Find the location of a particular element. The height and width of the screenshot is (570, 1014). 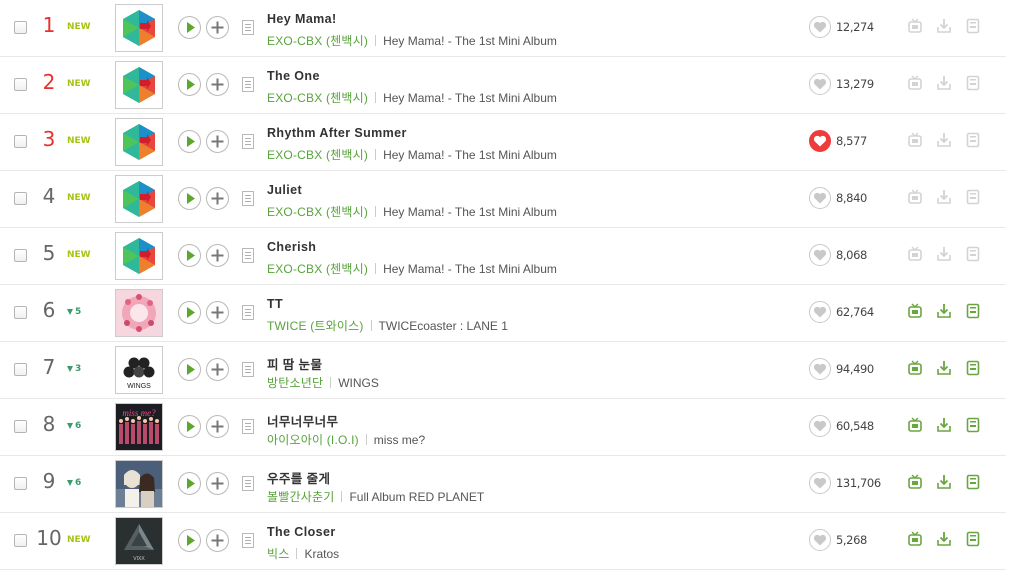

album-link: miss me? is located at coordinates (399, 440).